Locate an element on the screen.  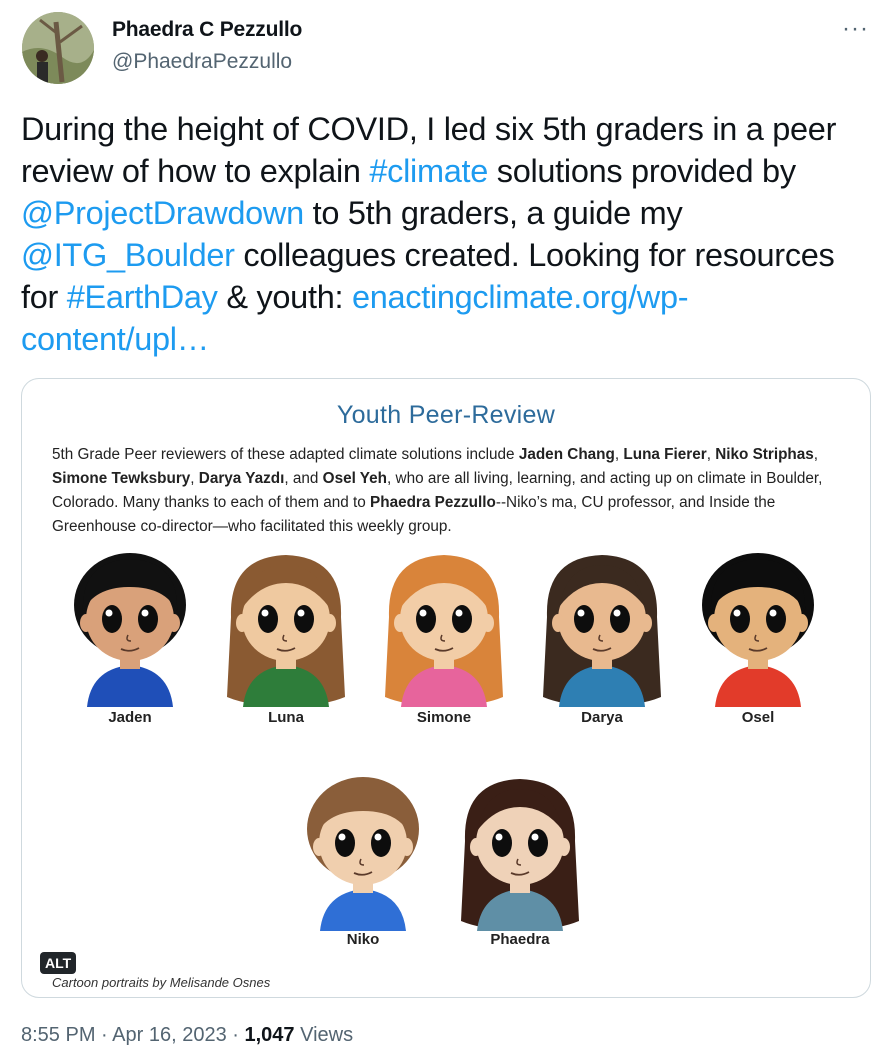
tweet-time: 8:55 PM is located at coordinates (58, 1035).